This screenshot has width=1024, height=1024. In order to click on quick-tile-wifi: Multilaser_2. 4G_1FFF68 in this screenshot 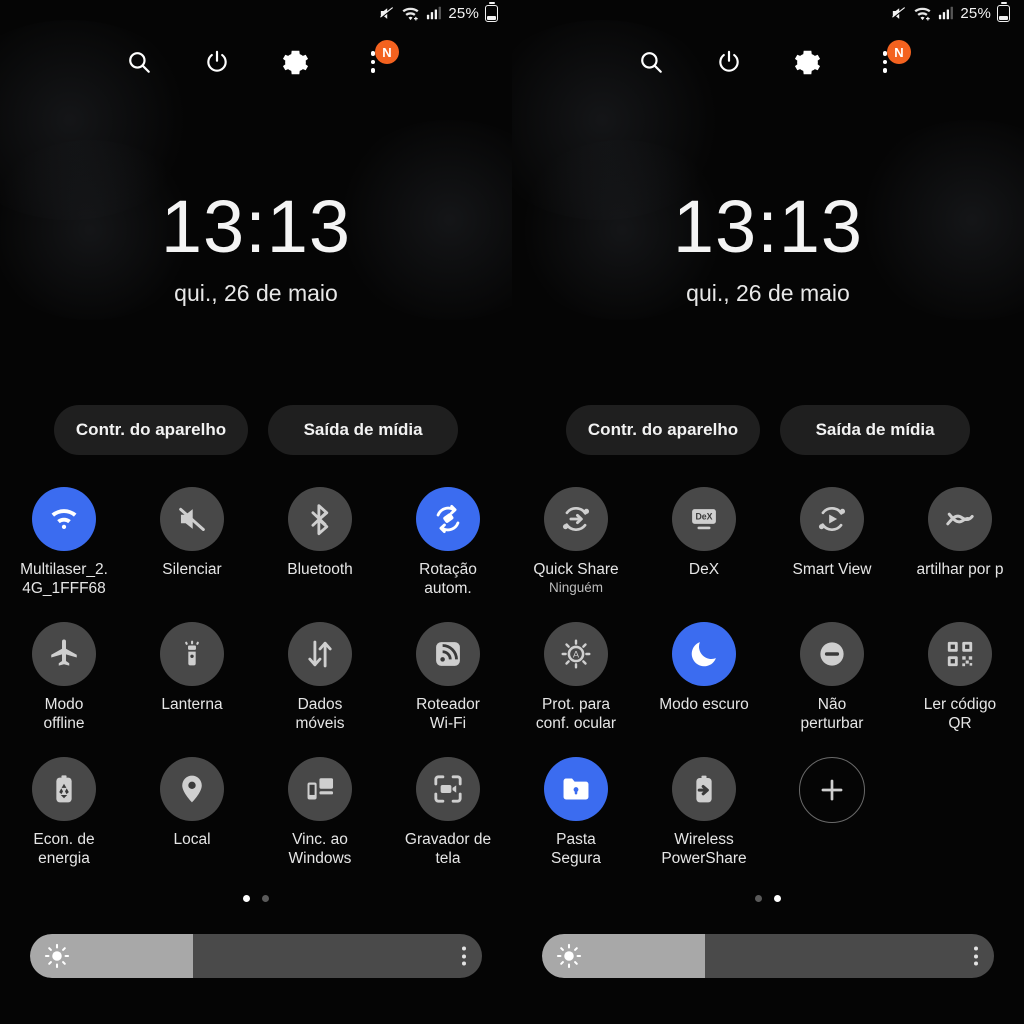, I will do `click(64, 554)`.